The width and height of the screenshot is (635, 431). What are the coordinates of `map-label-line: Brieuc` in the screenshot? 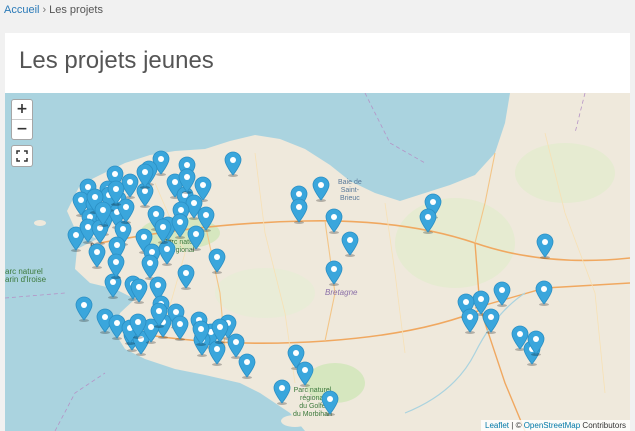 It's located at (349, 198).